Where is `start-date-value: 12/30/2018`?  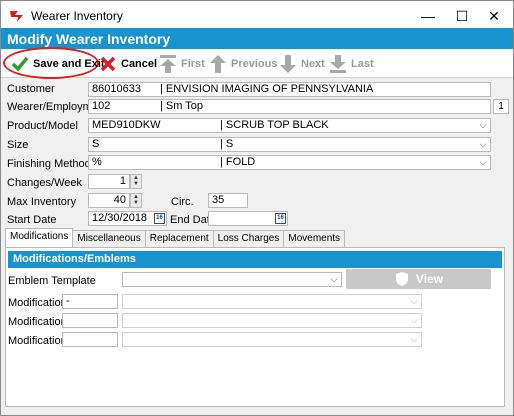 start-date-value: 12/30/2018 is located at coordinates (120, 218).